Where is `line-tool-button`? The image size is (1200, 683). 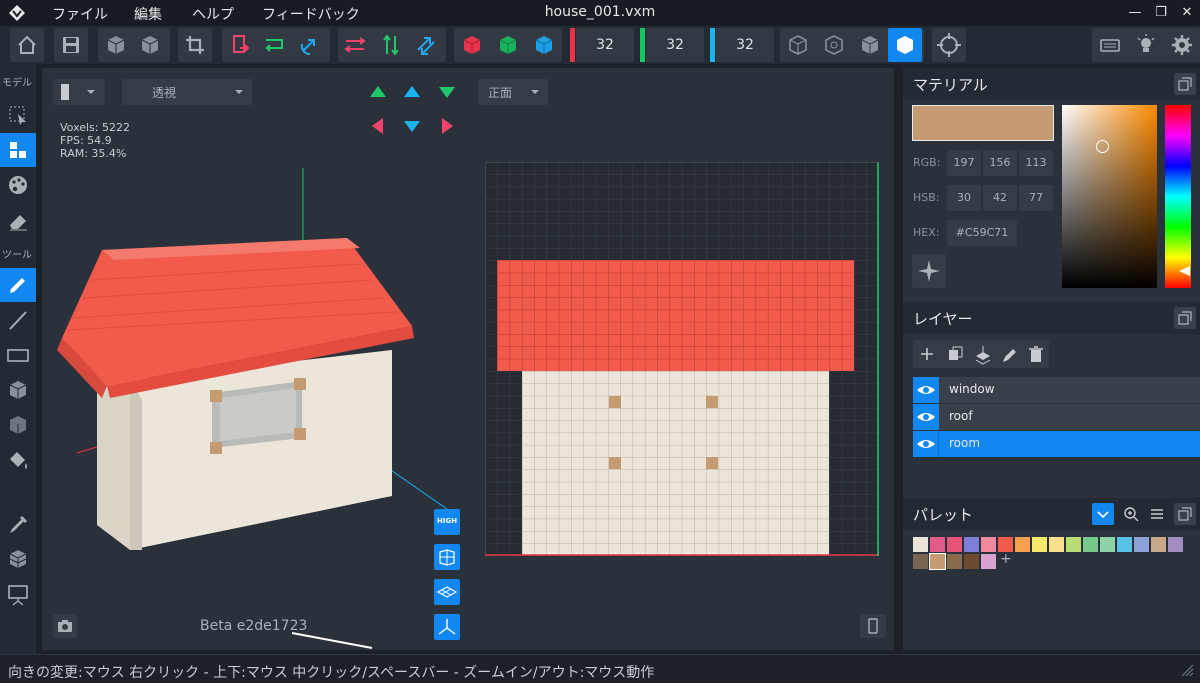 line-tool-button is located at coordinates (18, 320).